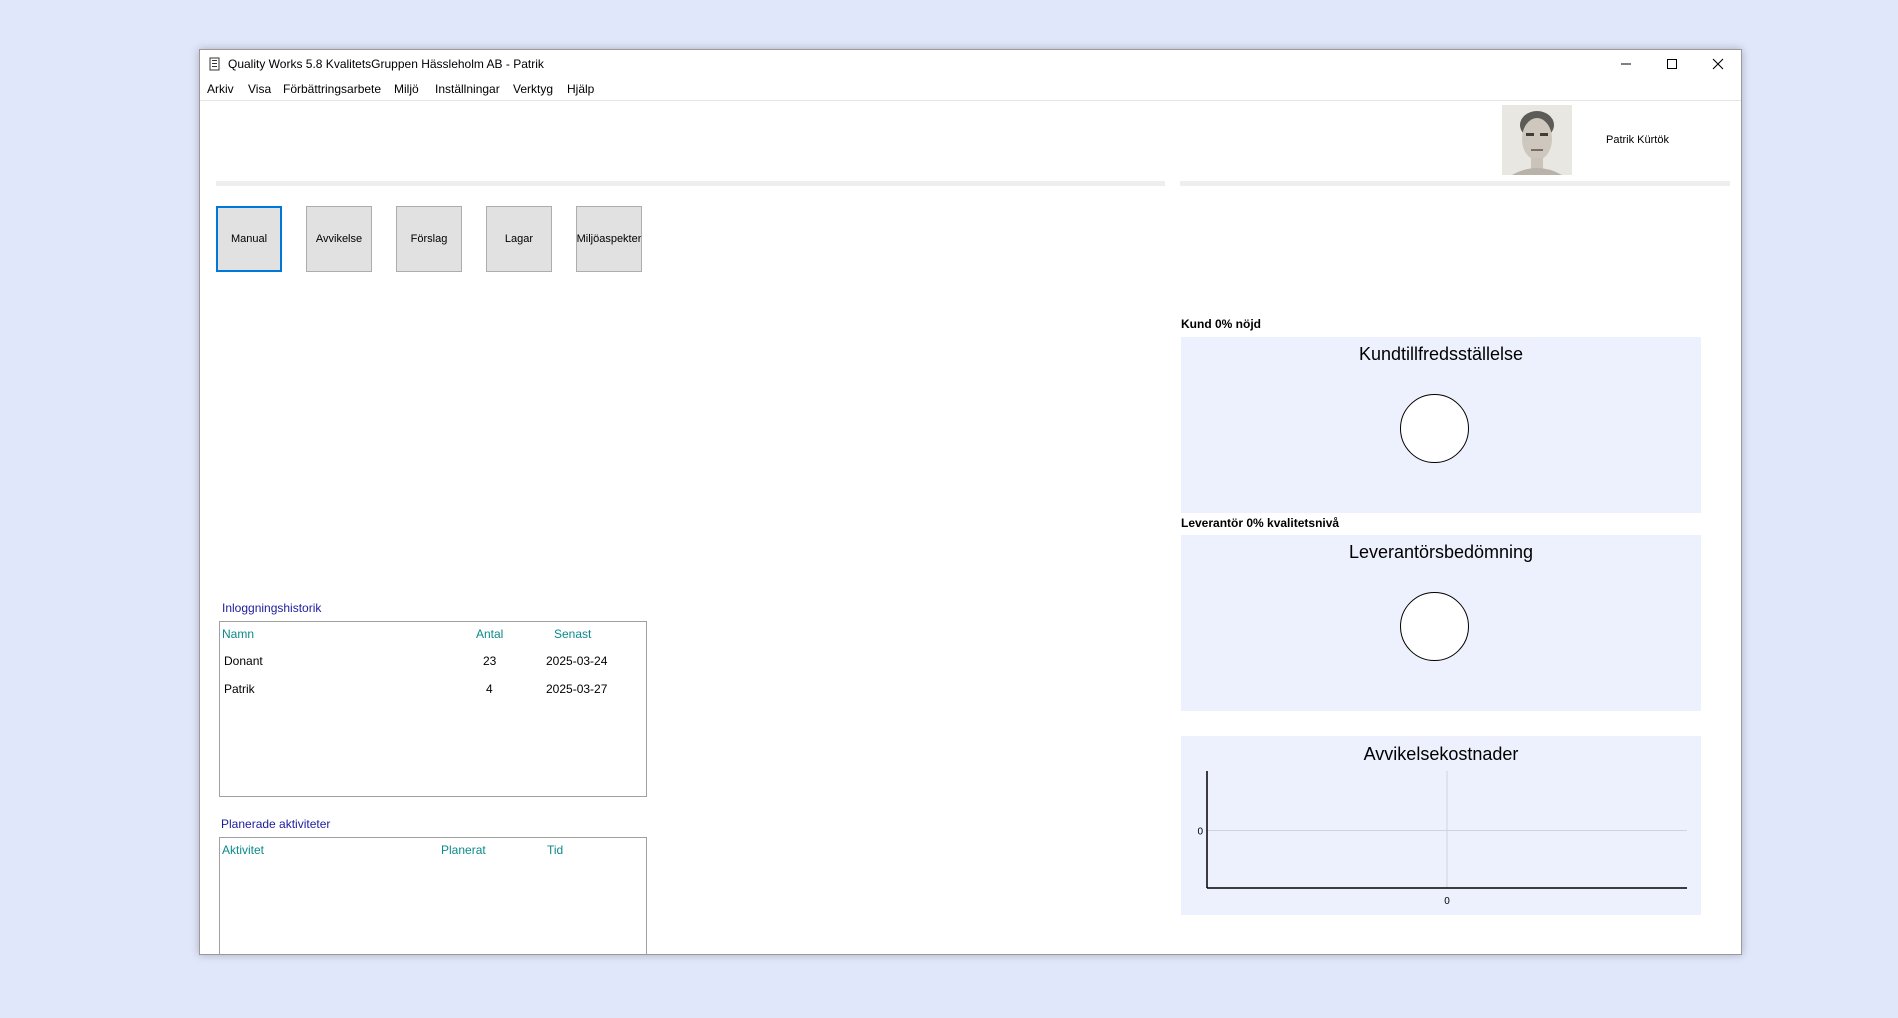 Image resolution: width=1898 pixels, height=1018 pixels. Describe the element at coordinates (239, 689) in the screenshot. I see `row-name: Patrik` at that location.